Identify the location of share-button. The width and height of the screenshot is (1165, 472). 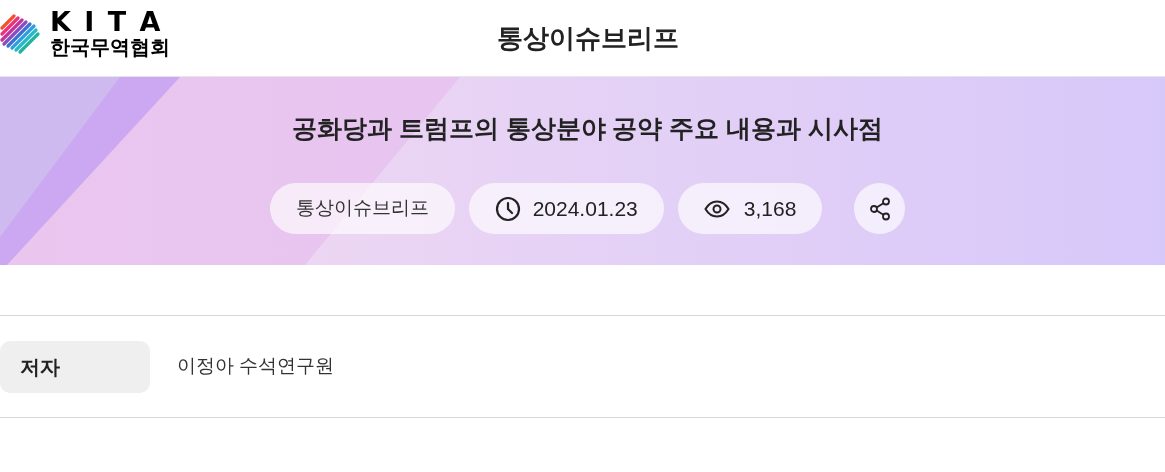
(880, 208).